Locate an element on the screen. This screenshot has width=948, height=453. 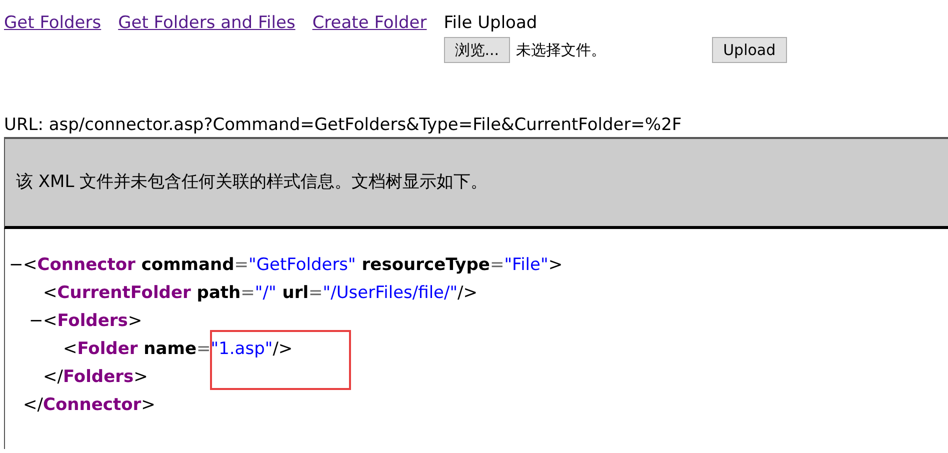
nav-link: Get Folders and Files is located at coordinates (207, 23).